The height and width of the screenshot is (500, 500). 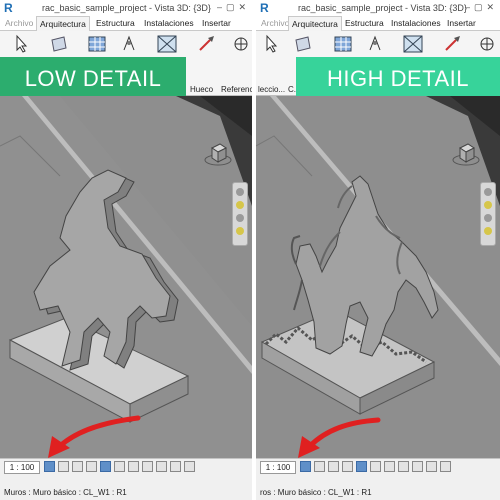 I want to click on high-detail-banner: HIGH DETAIL, so click(x=398, y=79).